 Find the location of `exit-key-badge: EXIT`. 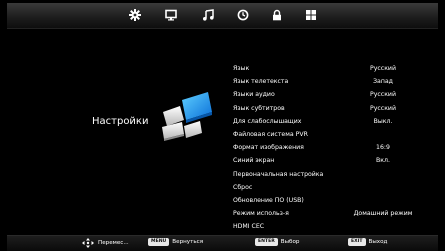

exit-key-badge: EXIT is located at coordinates (357, 242).